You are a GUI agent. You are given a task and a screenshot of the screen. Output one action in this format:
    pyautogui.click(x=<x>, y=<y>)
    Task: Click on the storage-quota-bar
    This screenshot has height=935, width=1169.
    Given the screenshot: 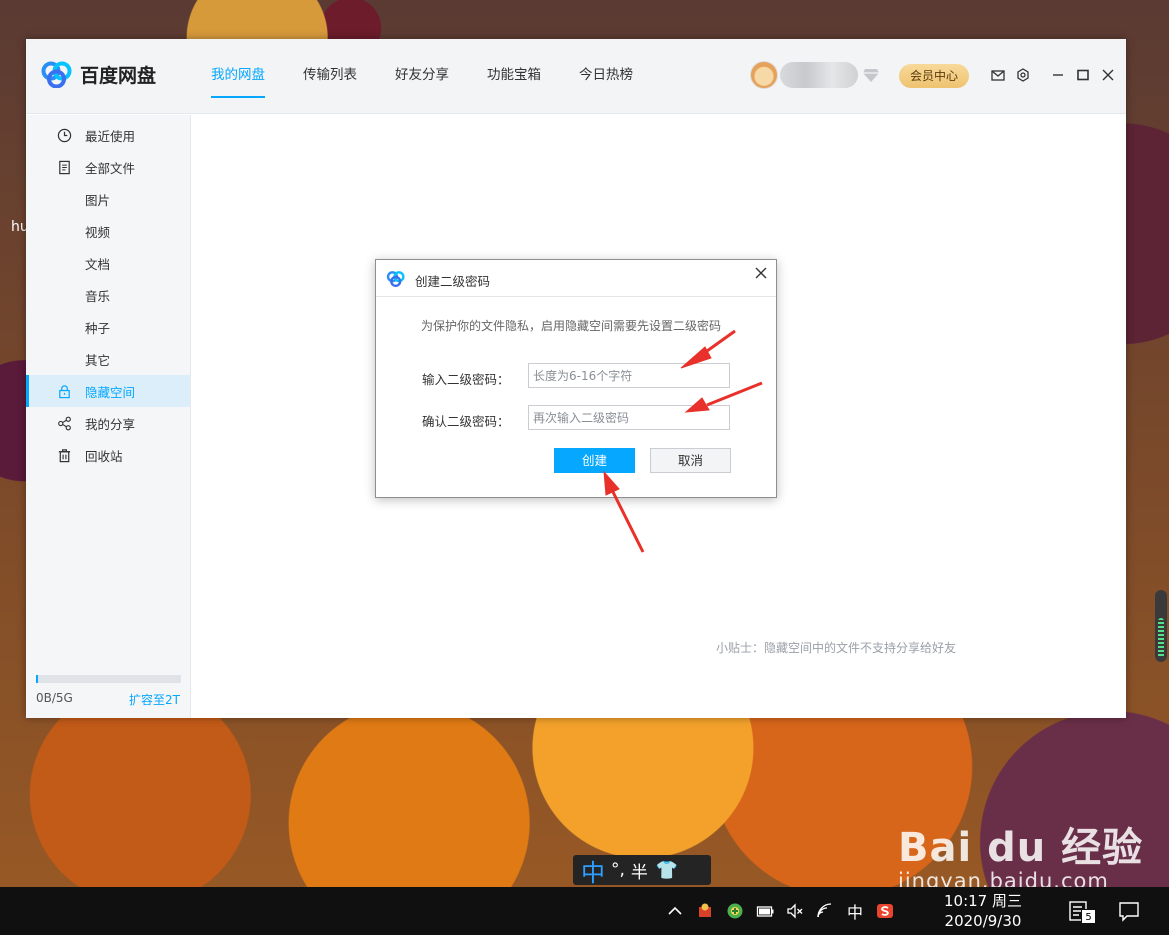 What is the action you would take?
    pyautogui.click(x=108, y=679)
    